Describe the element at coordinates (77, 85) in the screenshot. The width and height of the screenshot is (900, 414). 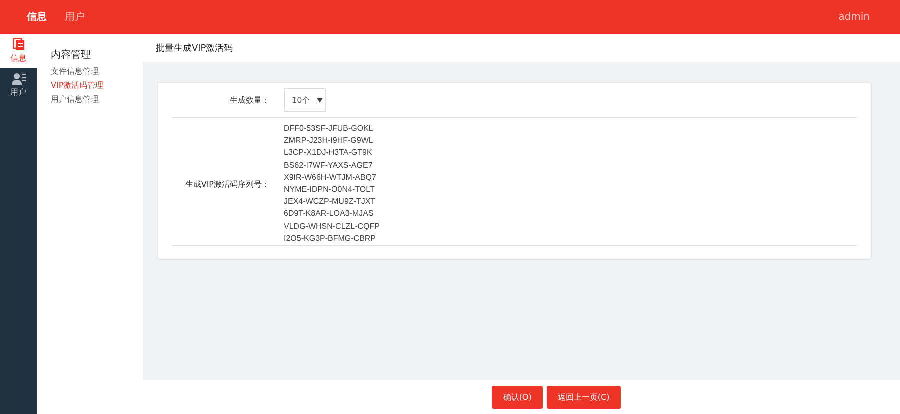
I see `menu-item: VIP激活码管理` at that location.